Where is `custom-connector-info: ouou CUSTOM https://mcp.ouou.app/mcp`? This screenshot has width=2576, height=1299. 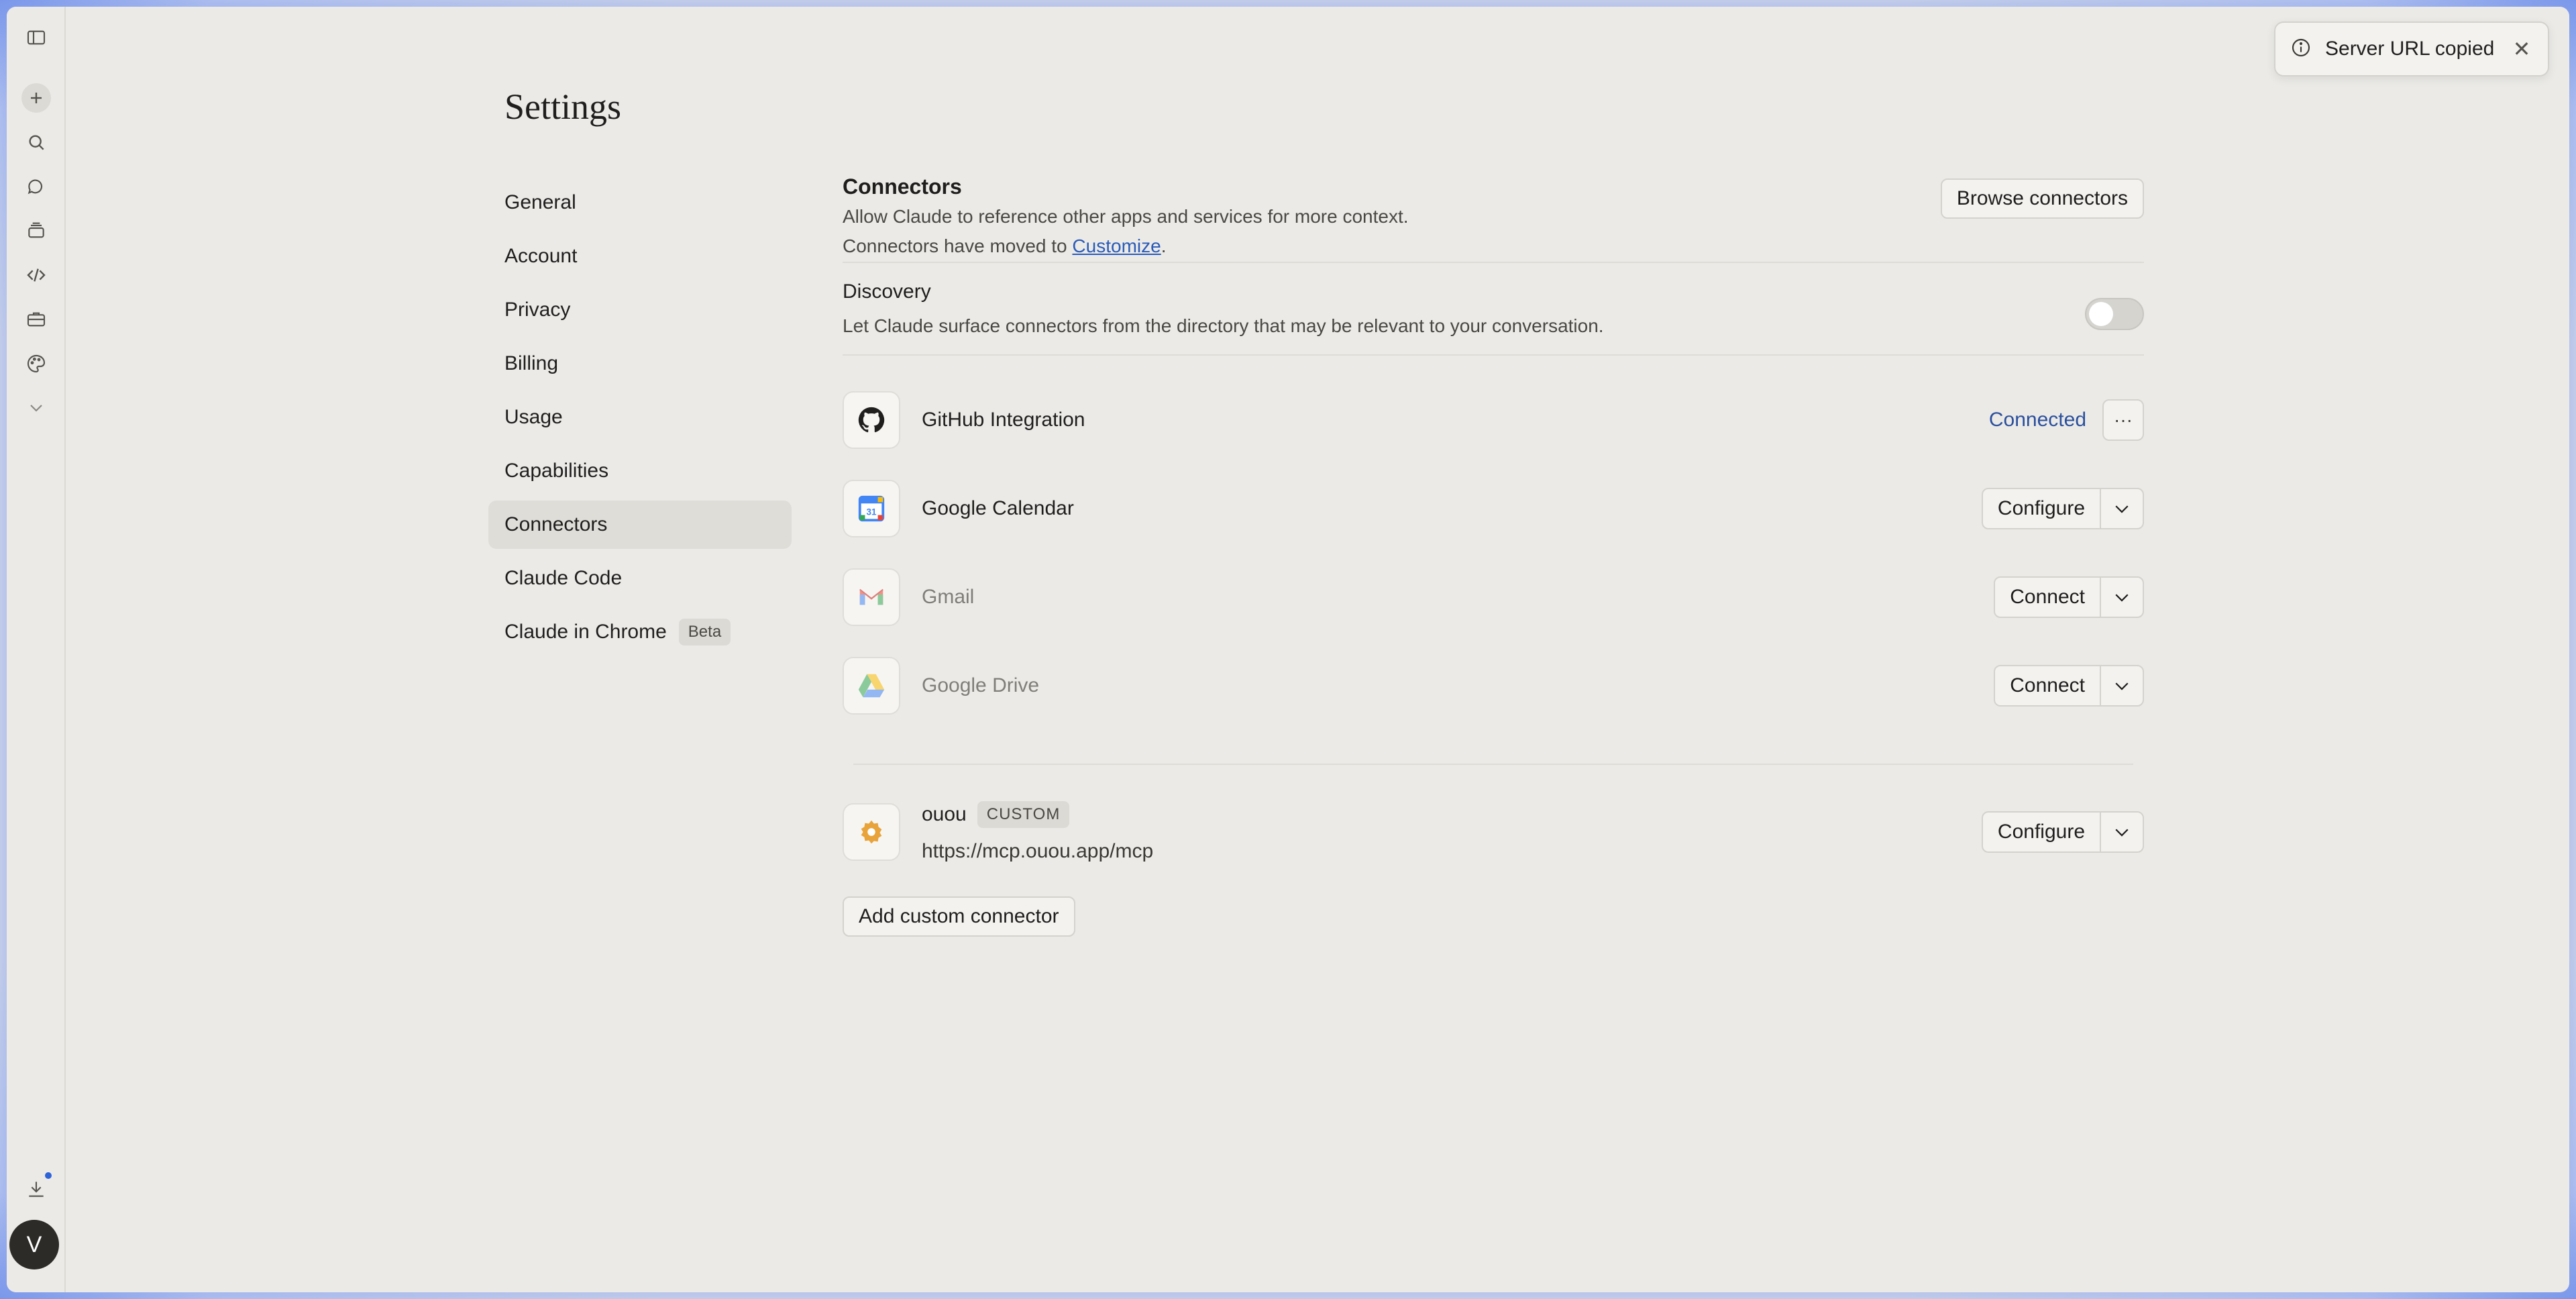 custom-connector-info: ouou CUSTOM https://mcp.ouou.app/mcp is located at coordinates (1037, 832).